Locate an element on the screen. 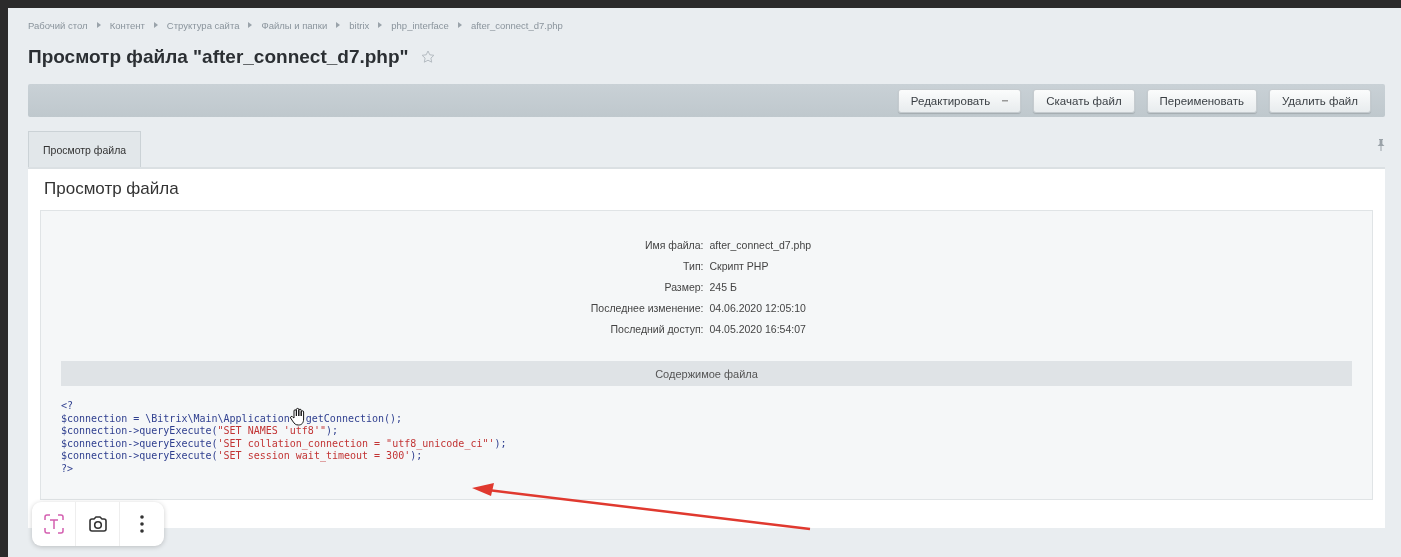 Image resolution: width=1401 pixels, height=557 pixels. star-icon is located at coordinates (427, 57).